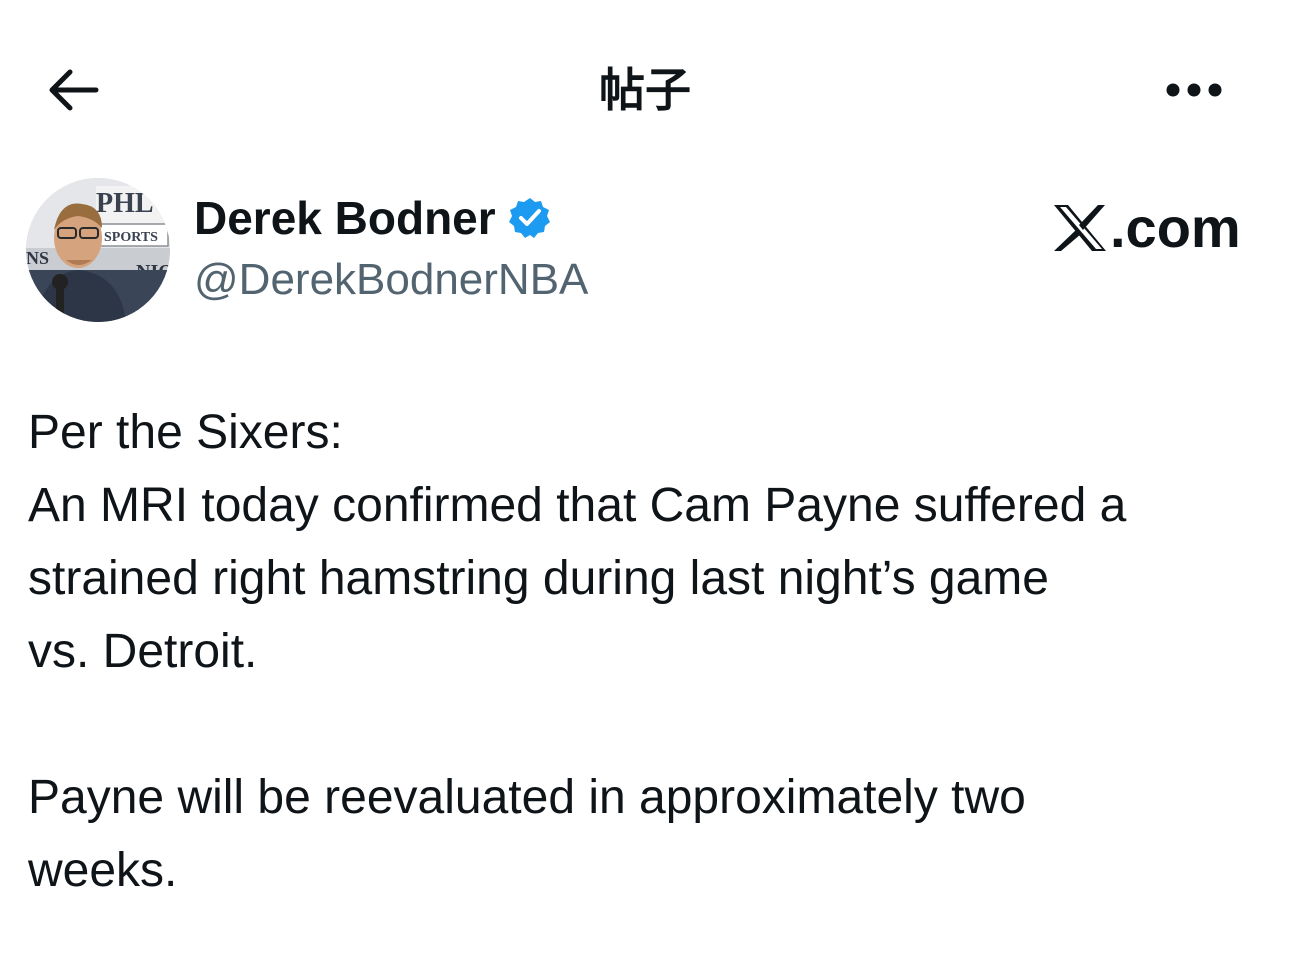 The image size is (1290, 970). Describe the element at coordinates (143, 651) in the screenshot. I see `tweet-line: vs. Detroit.` at that location.